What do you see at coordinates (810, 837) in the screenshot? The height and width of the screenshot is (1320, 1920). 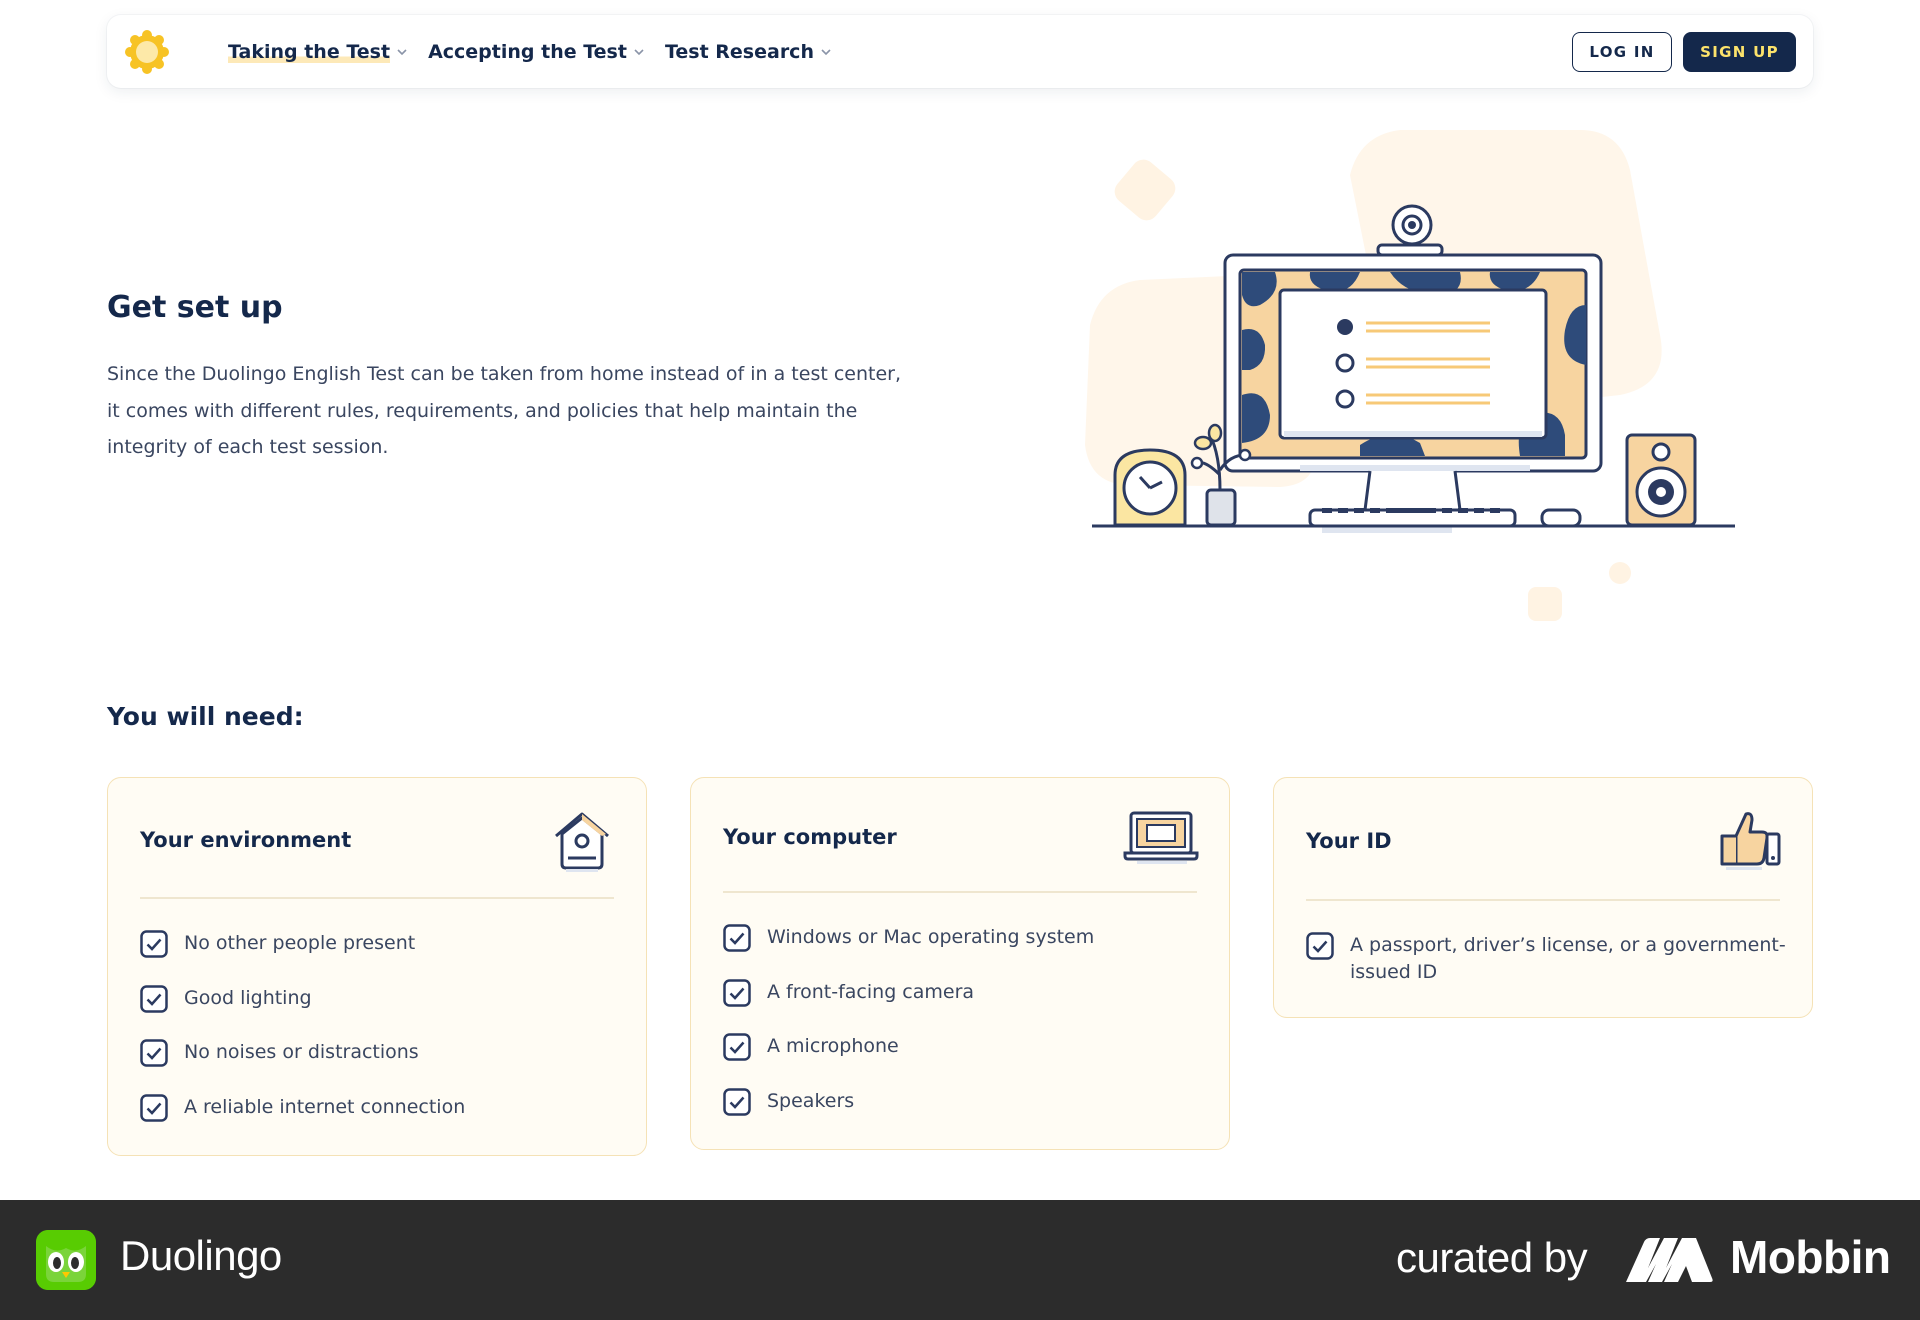 I see `card-title: Your computer` at bounding box center [810, 837].